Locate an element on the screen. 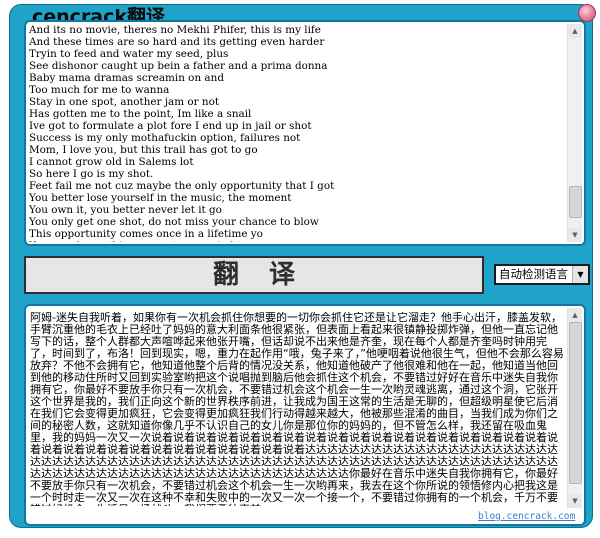 The height and width of the screenshot is (538, 600). source-line: So here I go is my shot. is located at coordinates (91, 174).